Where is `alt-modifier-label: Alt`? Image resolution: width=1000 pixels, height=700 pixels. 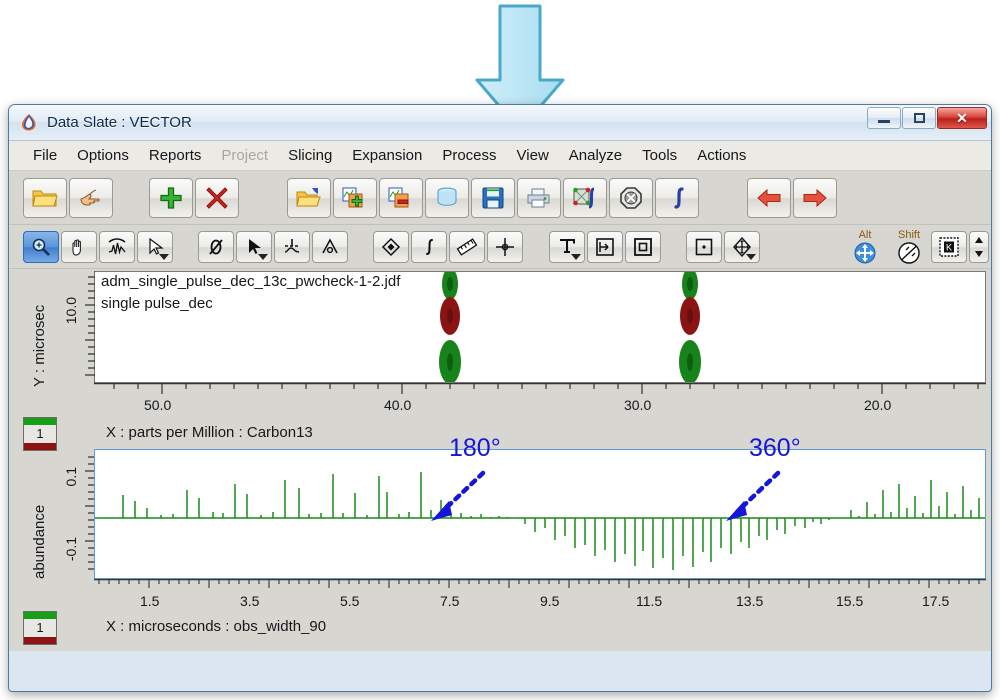 alt-modifier-label: Alt is located at coordinates (865, 234).